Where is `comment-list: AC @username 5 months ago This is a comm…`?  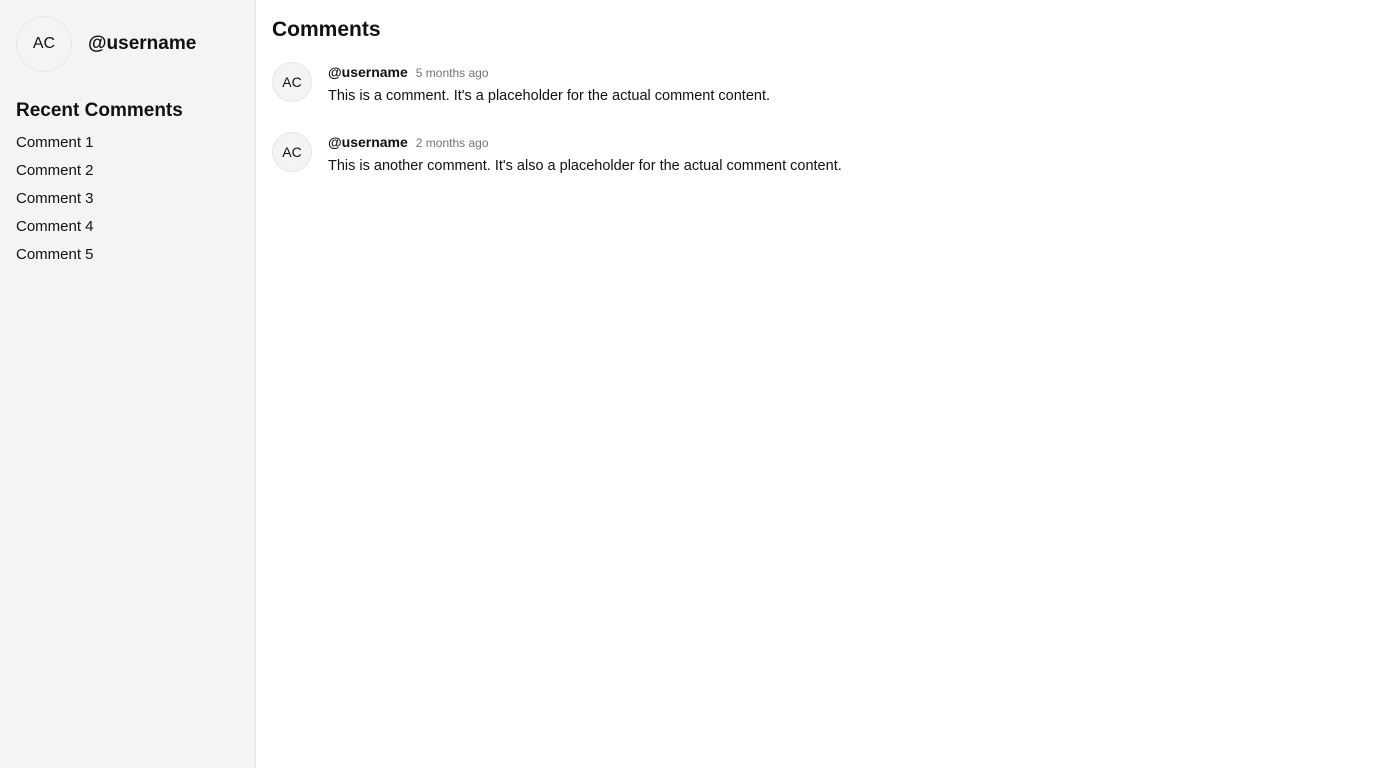 comment-list: AC @username 5 months ago This is a comm… is located at coordinates (816, 132).